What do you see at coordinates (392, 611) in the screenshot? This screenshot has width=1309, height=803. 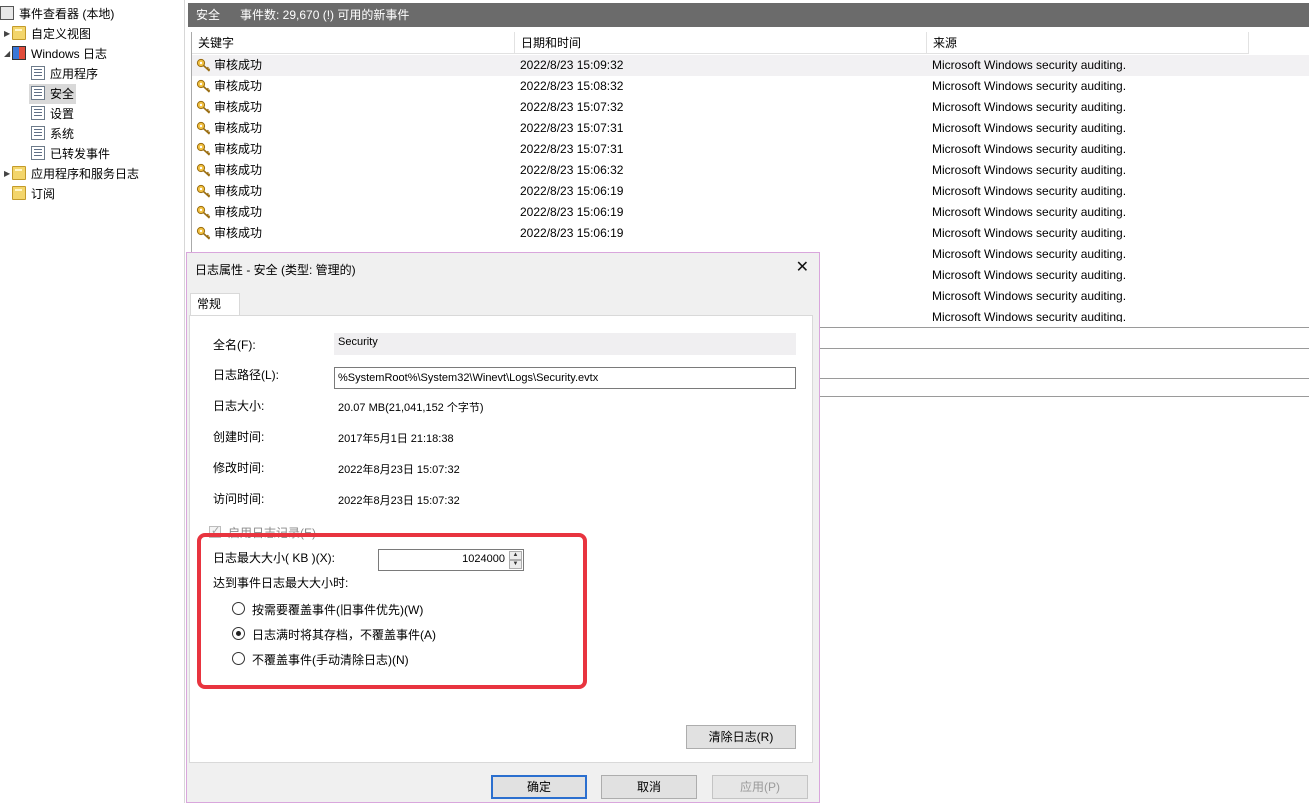 I see `highlight-annotation` at bounding box center [392, 611].